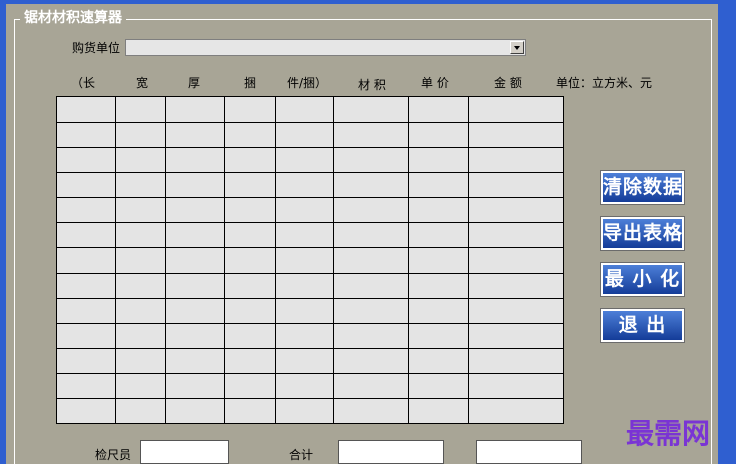 The width and height of the screenshot is (736, 464). I want to click on dropdown-arrow-icon, so click(517, 47).